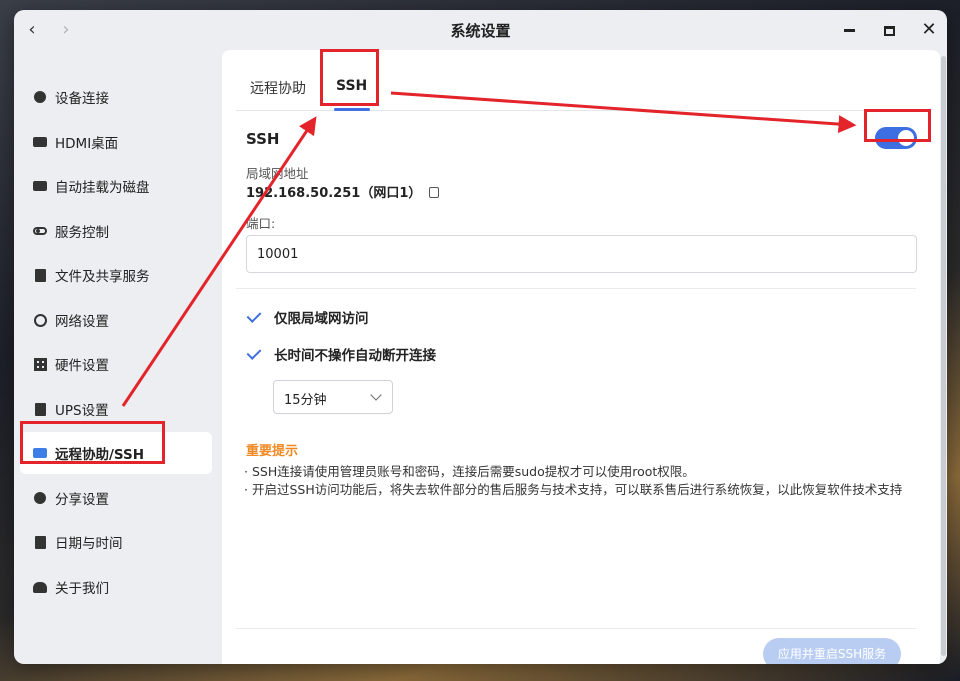  Describe the element at coordinates (897, 125) in the screenshot. I see `annotation-box-toggle` at that location.